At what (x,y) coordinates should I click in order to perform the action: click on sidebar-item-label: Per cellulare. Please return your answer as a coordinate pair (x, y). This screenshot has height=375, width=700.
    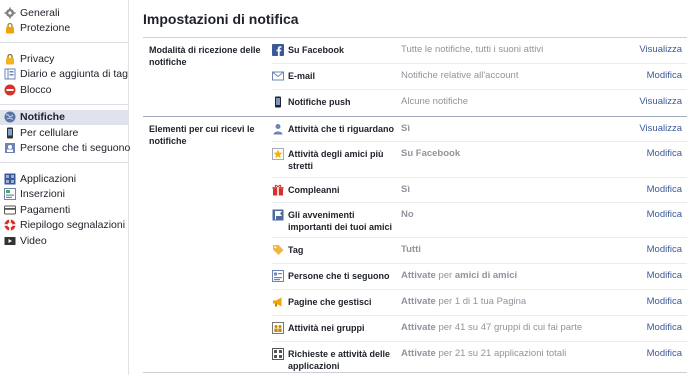
    Looking at the image, I should click on (49, 132).